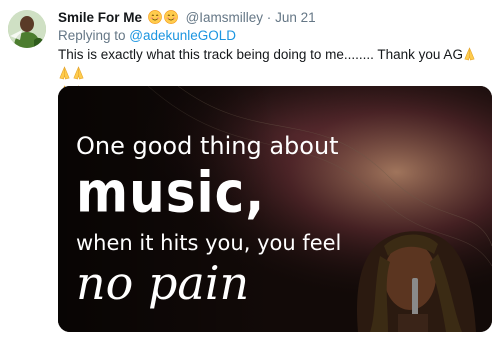 Image resolution: width=500 pixels, height=337 pixels. I want to click on avatar, so click(27, 29).